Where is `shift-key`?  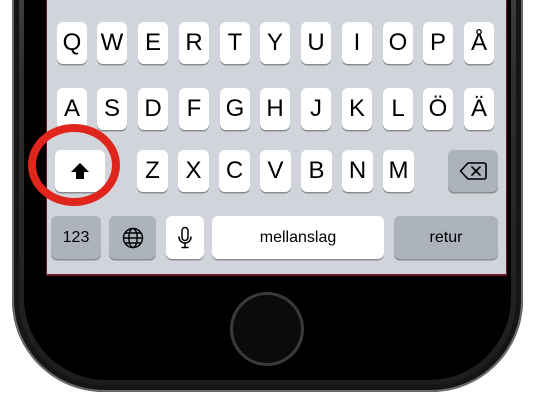 shift-key is located at coordinates (80, 171).